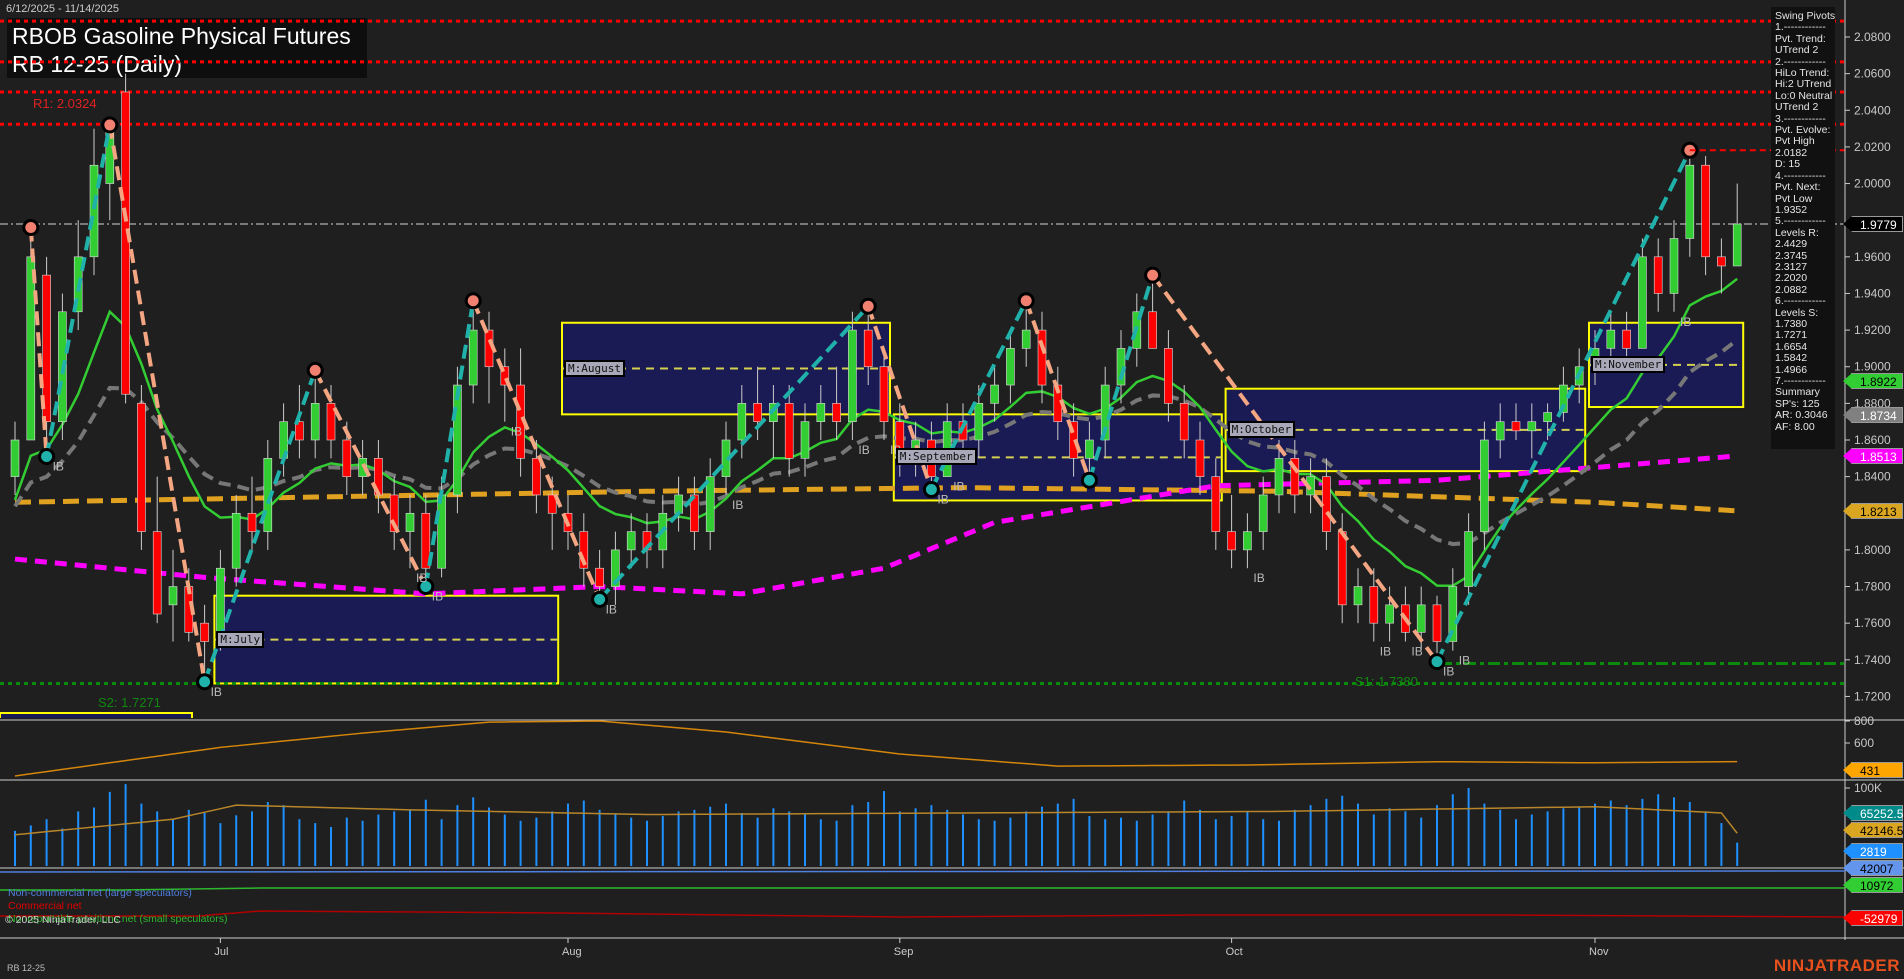  Describe the element at coordinates (221, 952) in the screenshot. I see `x-tick-label: Jul` at that location.